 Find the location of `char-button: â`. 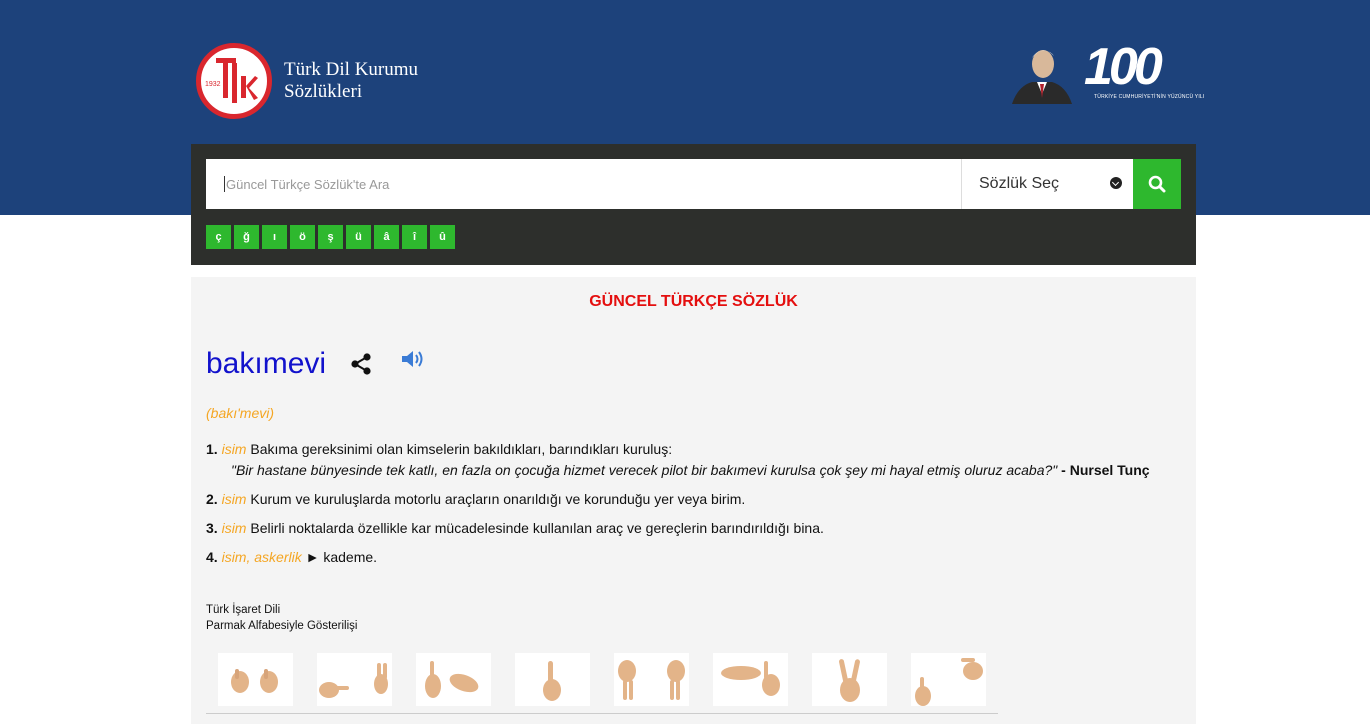

char-button: â is located at coordinates (386, 237).